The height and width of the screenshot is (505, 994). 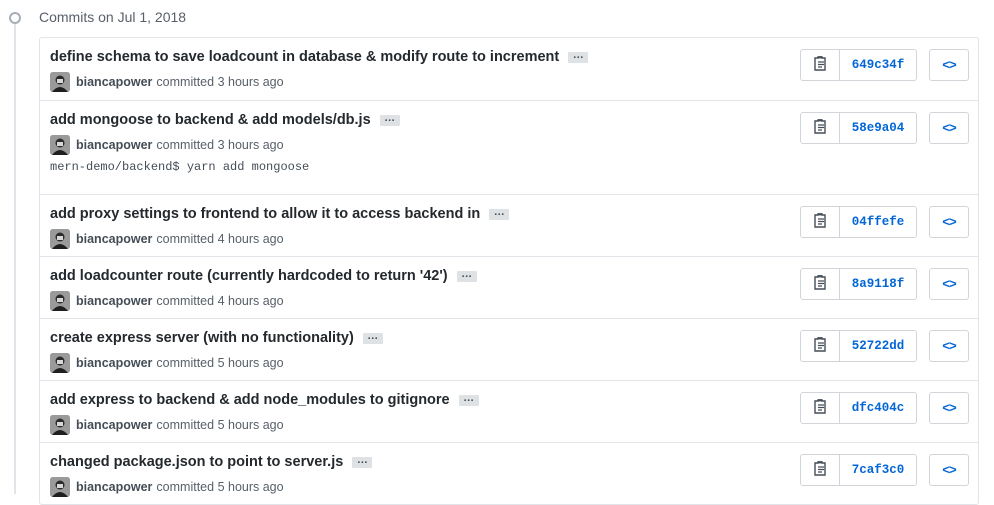 What do you see at coordinates (878, 128) in the screenshot?
I see `commit-sha-link: 58e9a04` at bounding box center [878, 128].